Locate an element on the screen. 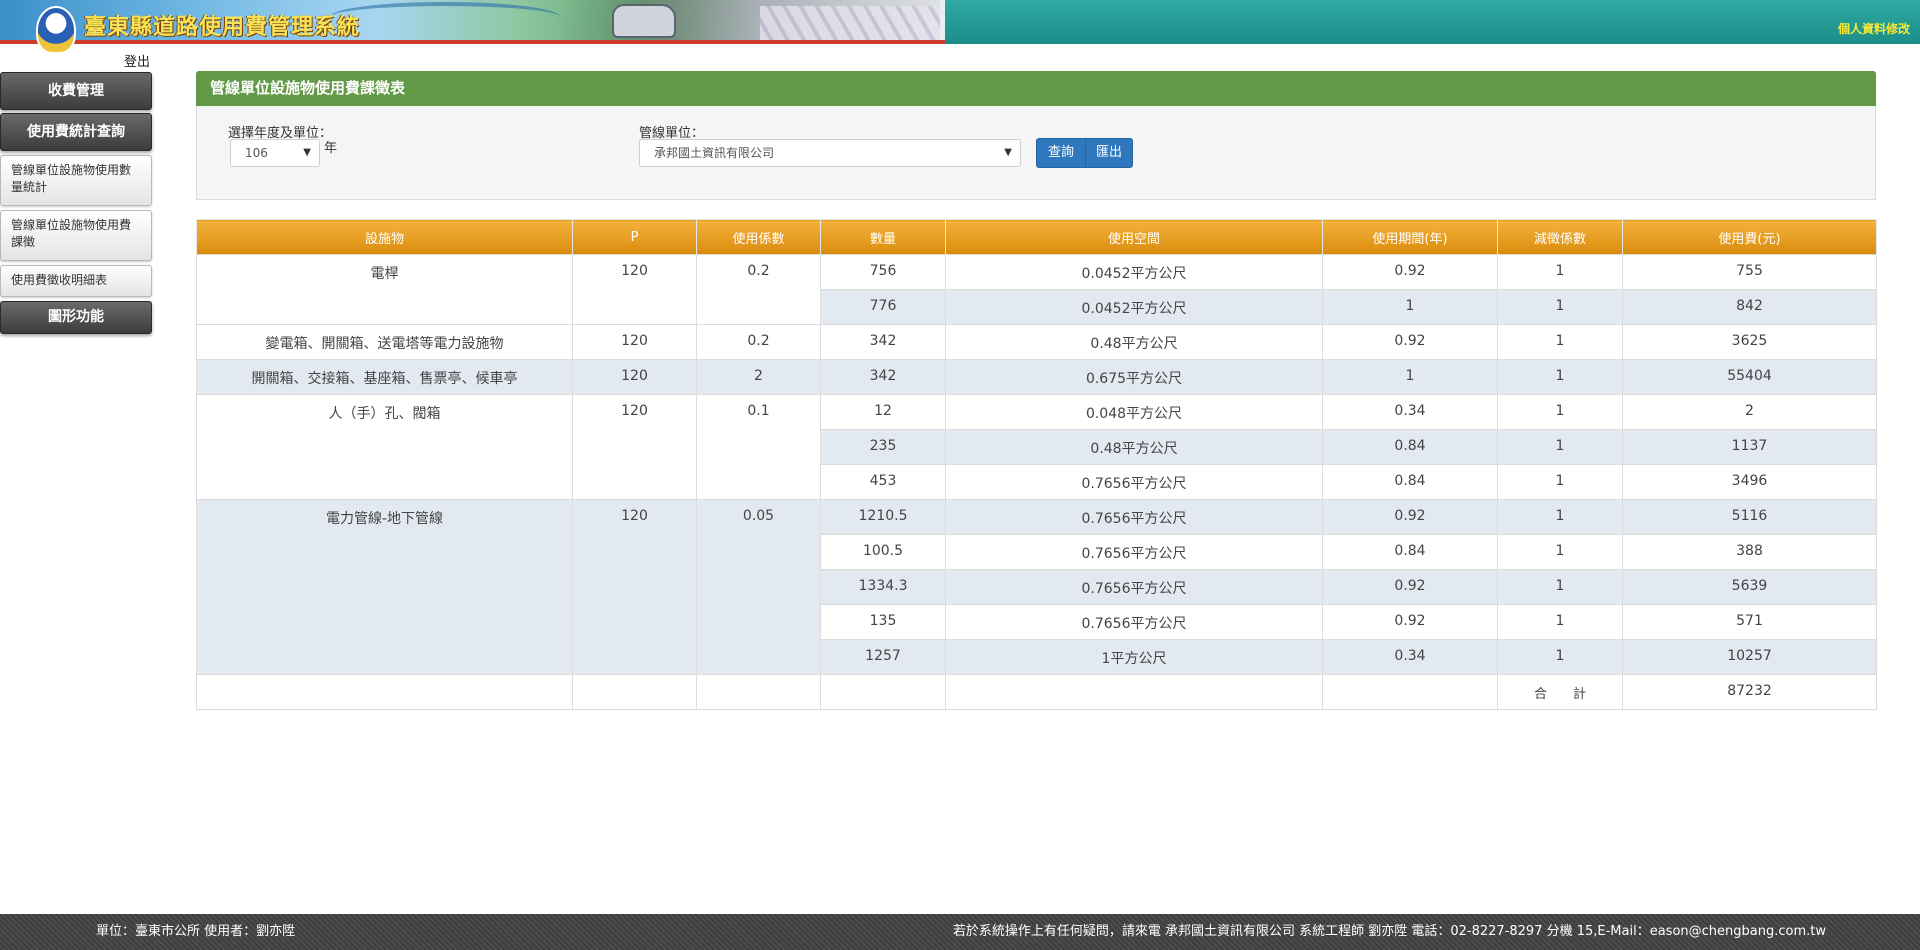 This screenshot has height=950, width=1920. quantity-cell: 453 is located at coordinates (883, 482).